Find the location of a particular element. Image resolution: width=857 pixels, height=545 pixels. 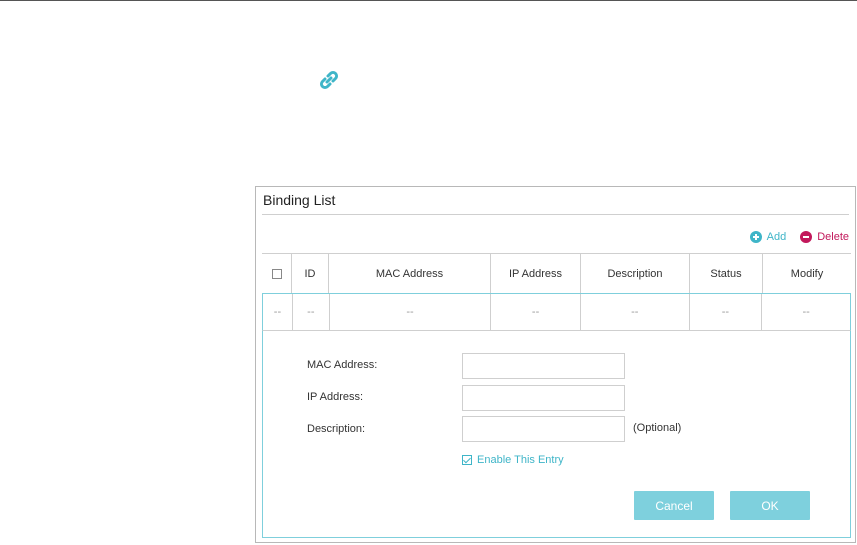

description-label: Description: is located at coordinates (336, 429).